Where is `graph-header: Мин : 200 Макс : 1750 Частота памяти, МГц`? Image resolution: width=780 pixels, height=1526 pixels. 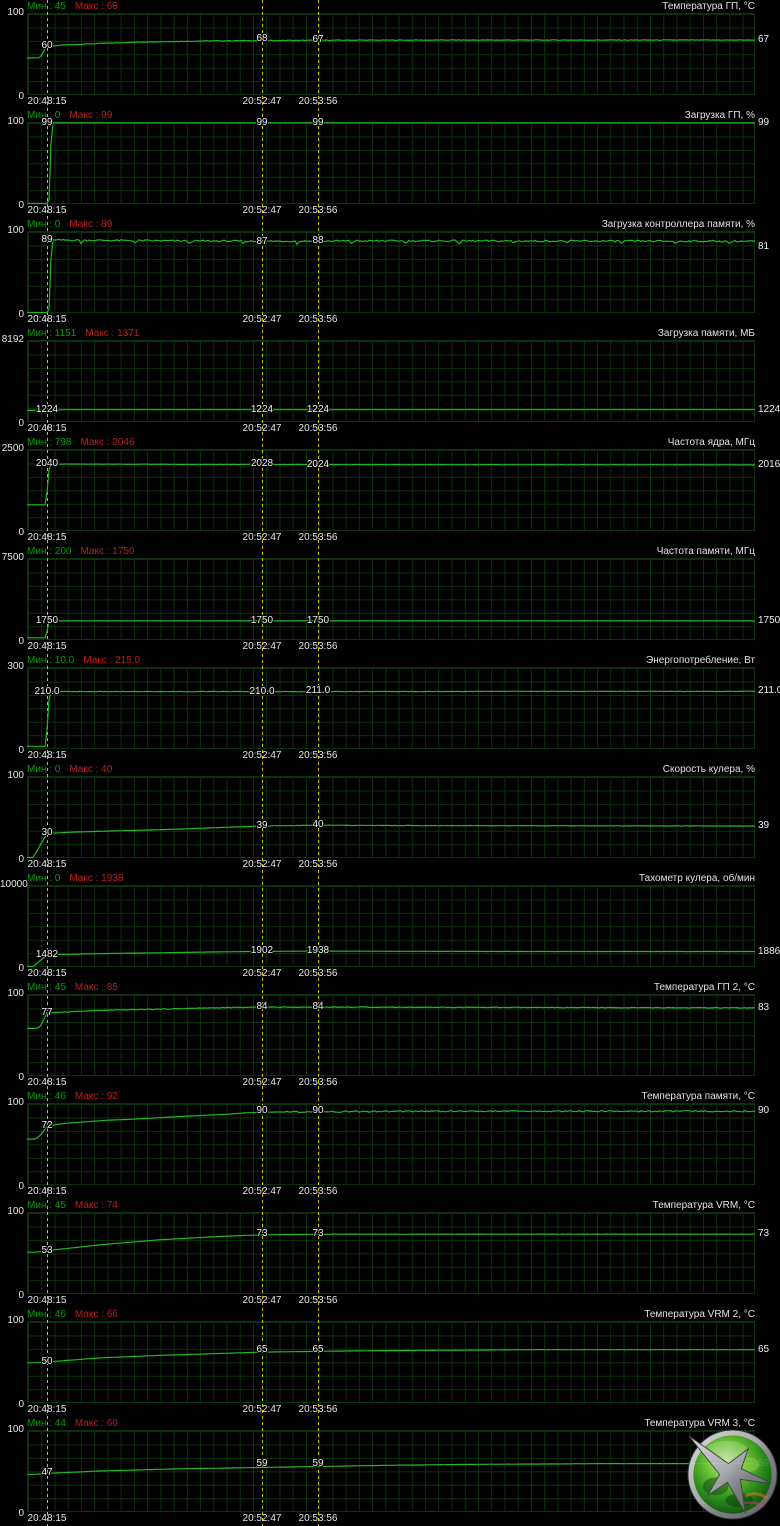 graph-header: Мин : 200 Макс : 1750 Частота памяти, МГц is located at coordinates (391, 551).